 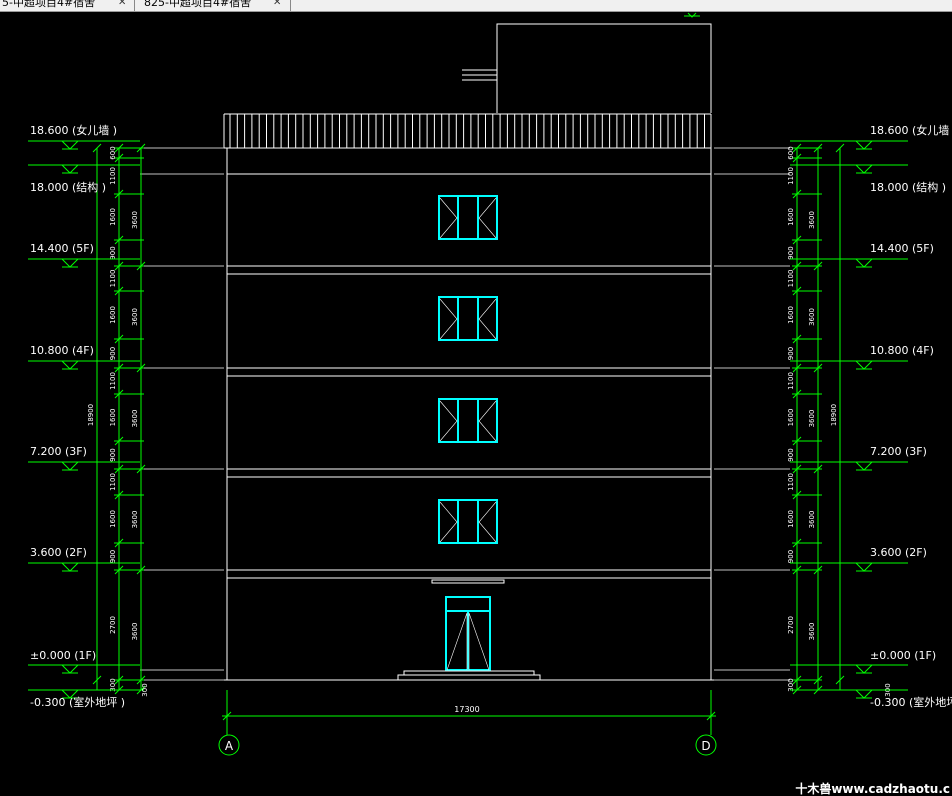 I want to click on tab-drawing-1: 5-中超项目4#宿舍, so click(x=49, y=5).